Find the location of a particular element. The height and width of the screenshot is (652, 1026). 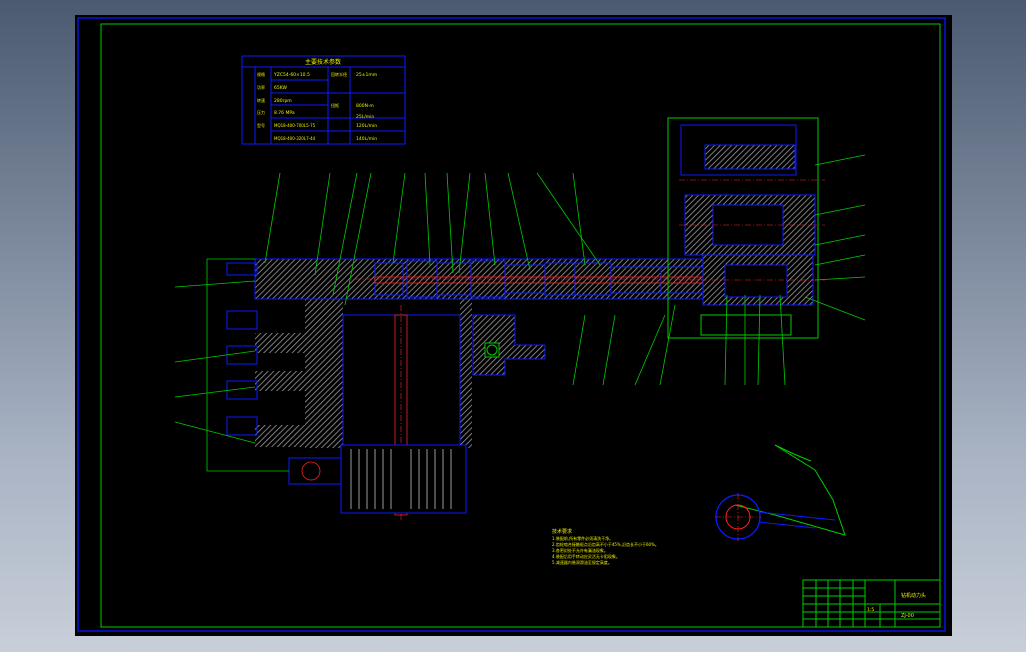

gearbox-right is located at coordinates (746, 228).